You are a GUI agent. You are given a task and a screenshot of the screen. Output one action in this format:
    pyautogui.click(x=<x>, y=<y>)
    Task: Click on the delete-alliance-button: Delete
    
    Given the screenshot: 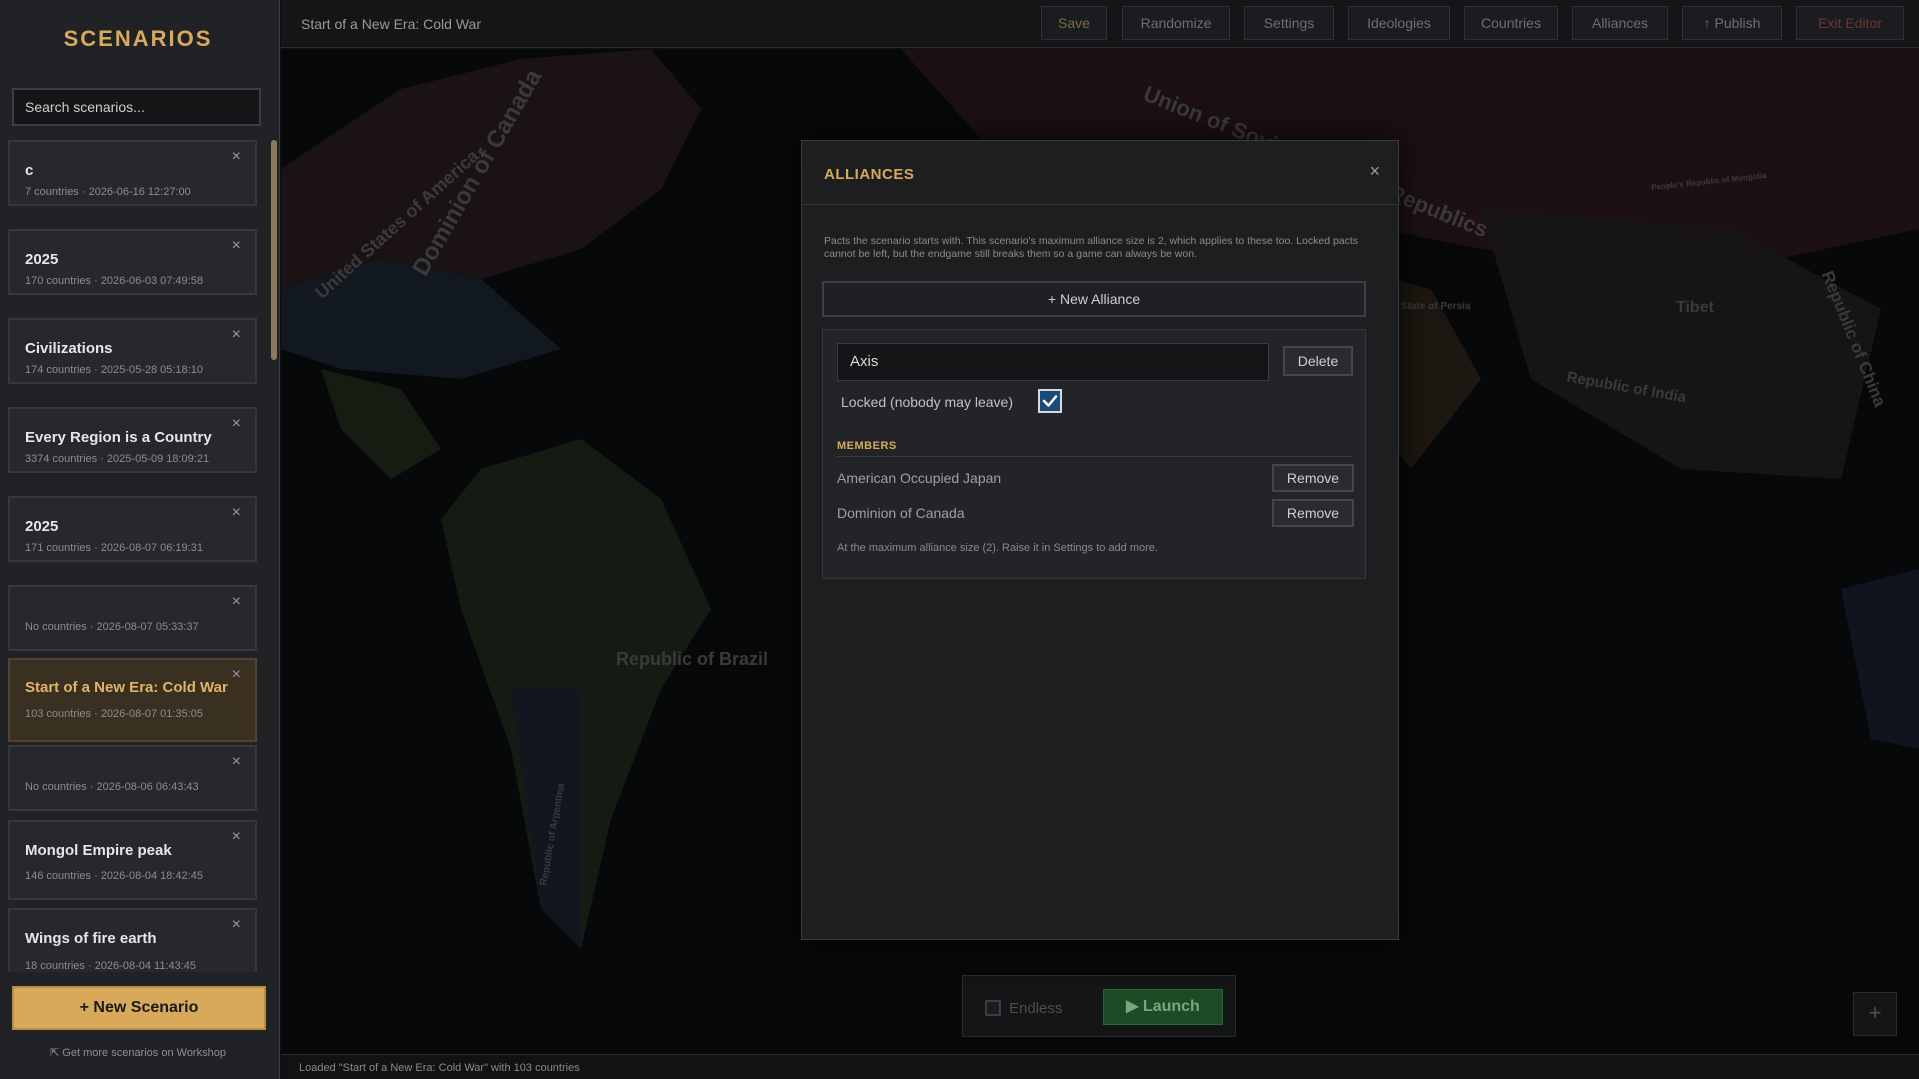 What is the action you would take?
    pyautogui.click(x=1318, y=361)
    